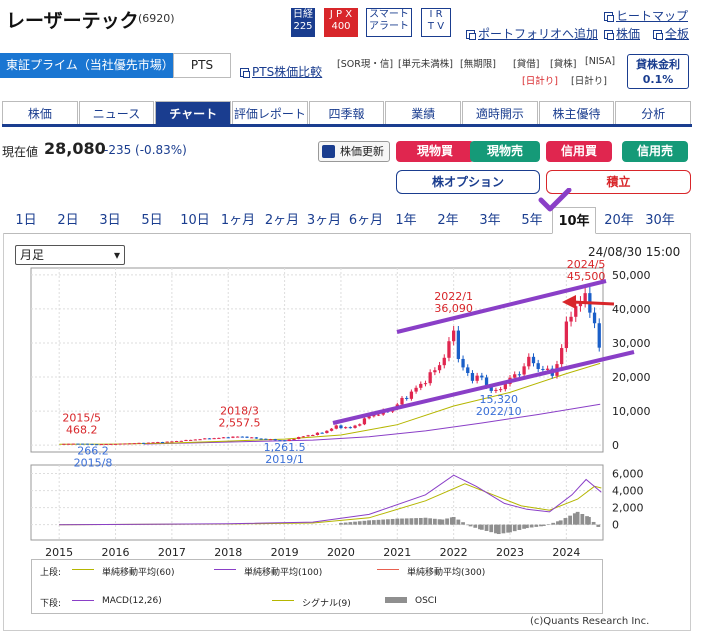 The image size is (701, 631). Describe the element at coordinates (283, 573) in the screenshot. I see `legend-sma100: 単純移動平均(100)` at that location.